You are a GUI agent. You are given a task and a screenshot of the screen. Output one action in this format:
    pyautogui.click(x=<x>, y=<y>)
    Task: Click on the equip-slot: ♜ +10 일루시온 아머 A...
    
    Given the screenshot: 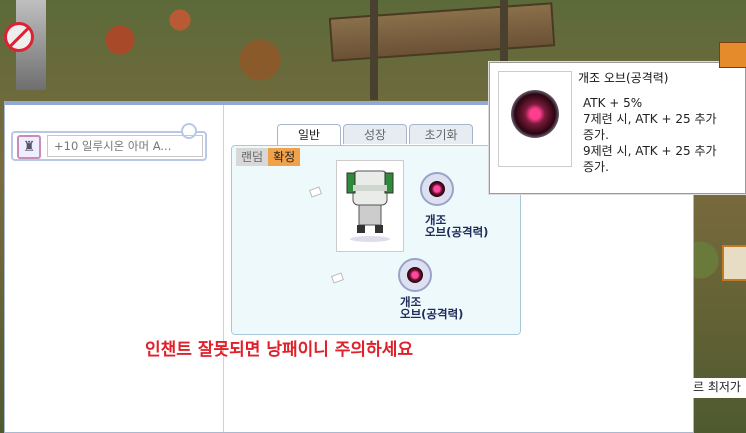 What is the action you would take?
    pyautogui.click(x=109, y=142)
    